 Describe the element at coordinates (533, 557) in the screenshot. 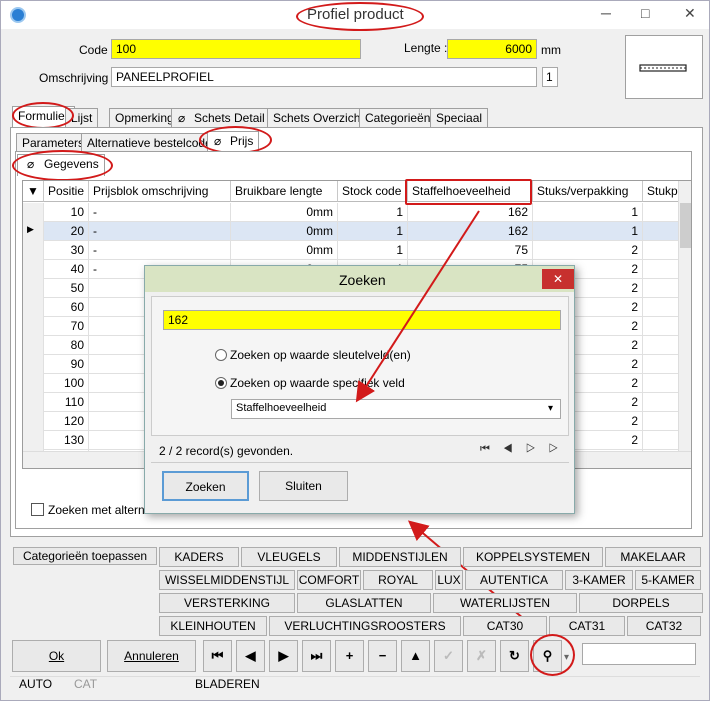

I see `category-button: KOPPELSYSTEMEN` at that location.